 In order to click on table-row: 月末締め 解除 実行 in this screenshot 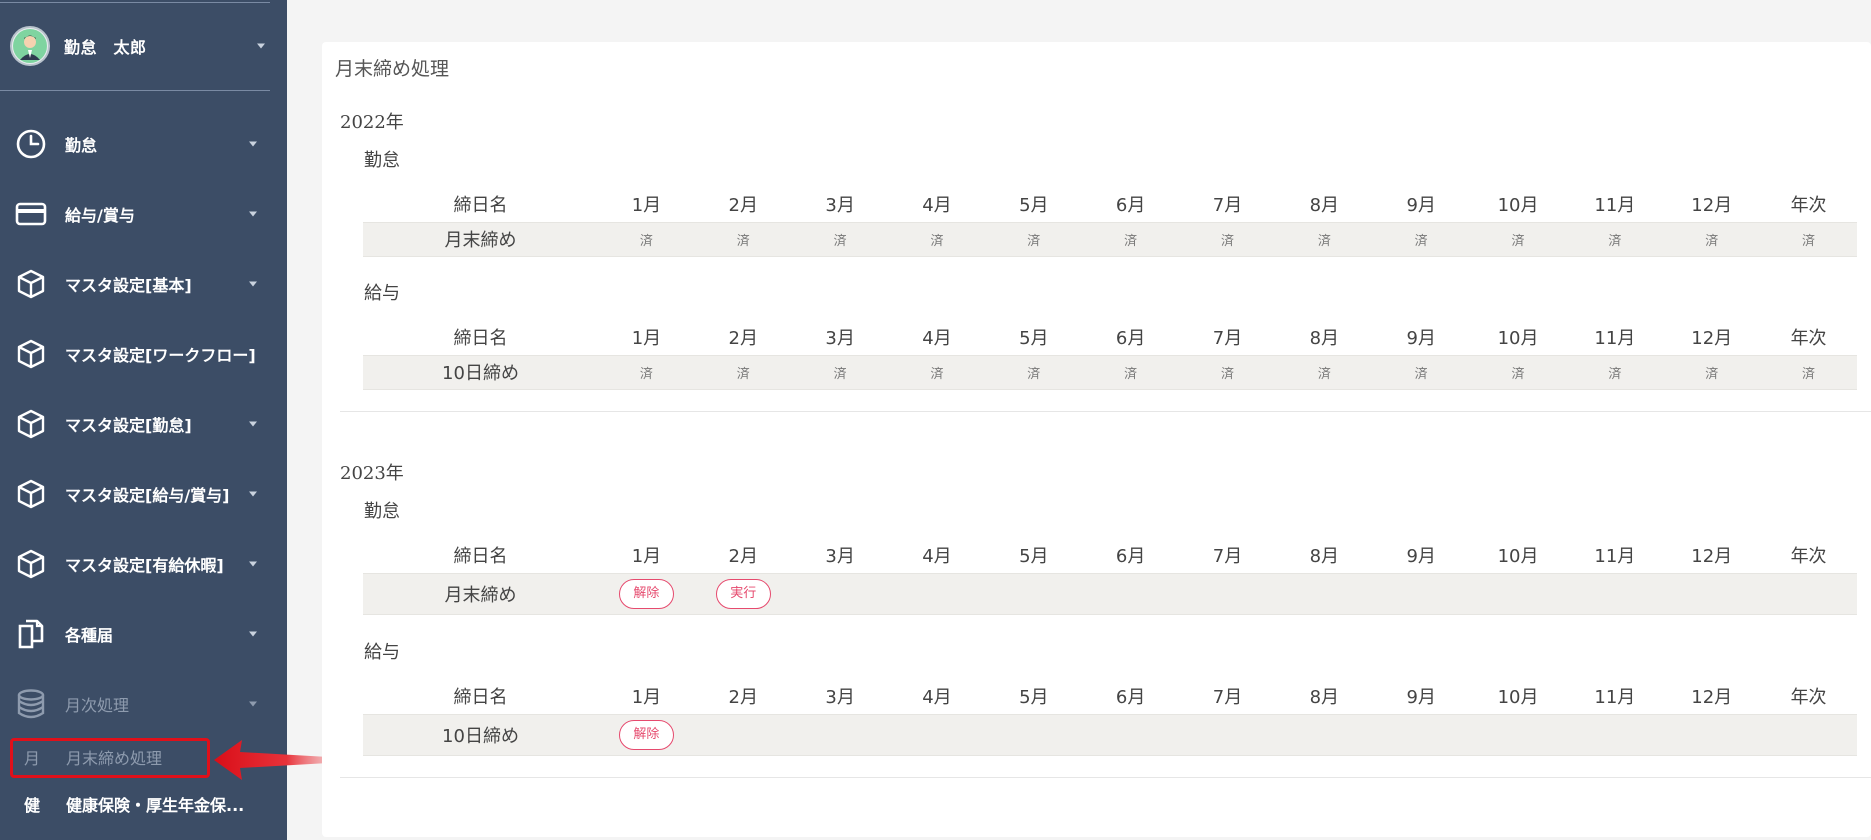, I will do `click(1110, 593)`.